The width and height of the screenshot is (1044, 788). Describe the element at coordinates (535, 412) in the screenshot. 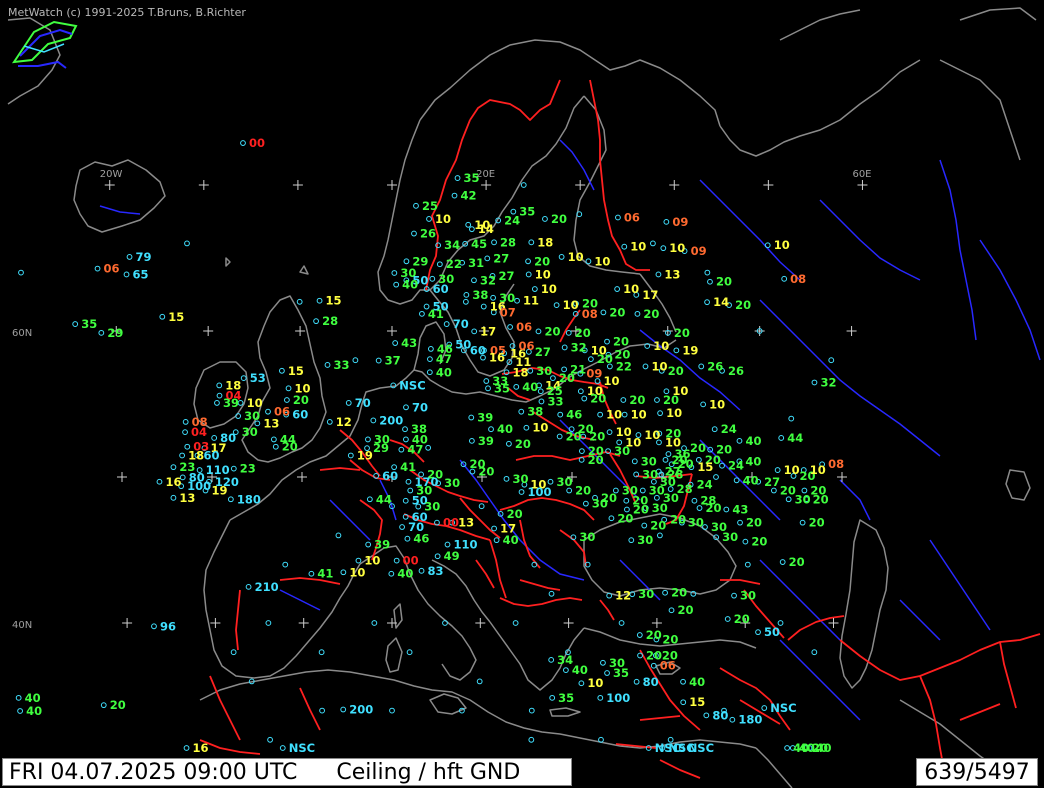

I see `ceiling-value: 38` at that location.